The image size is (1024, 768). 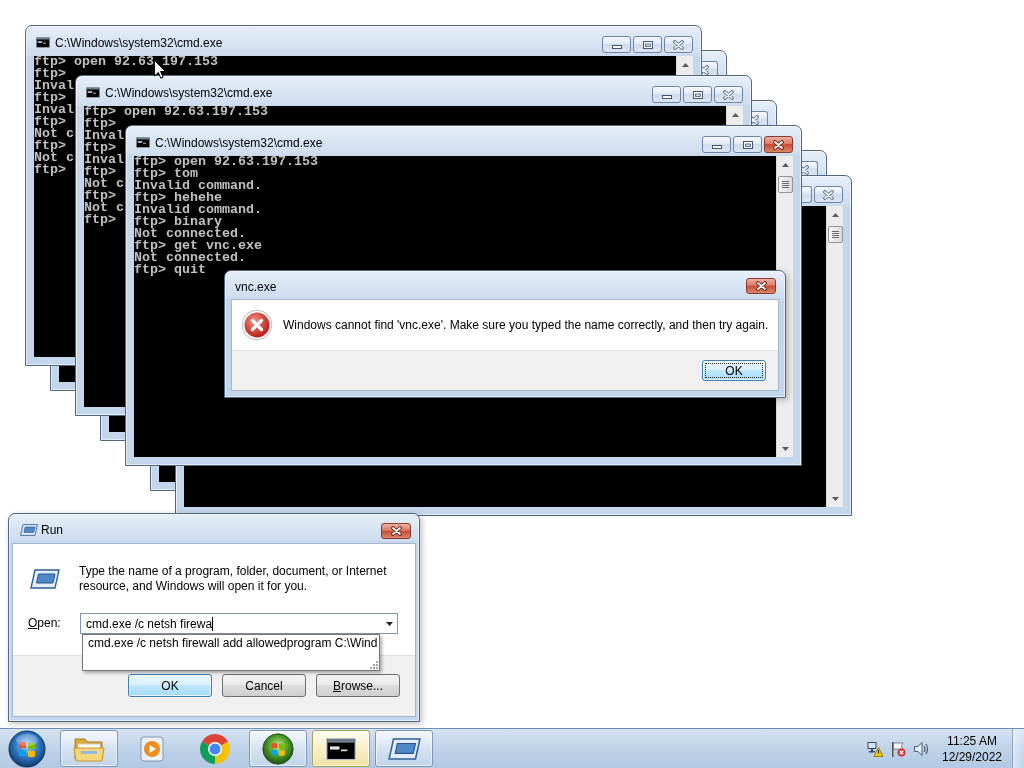 What do you see at coordinates (257, 325) in the screenshot?
I see `error-icon` at bounding box center [257, 325].